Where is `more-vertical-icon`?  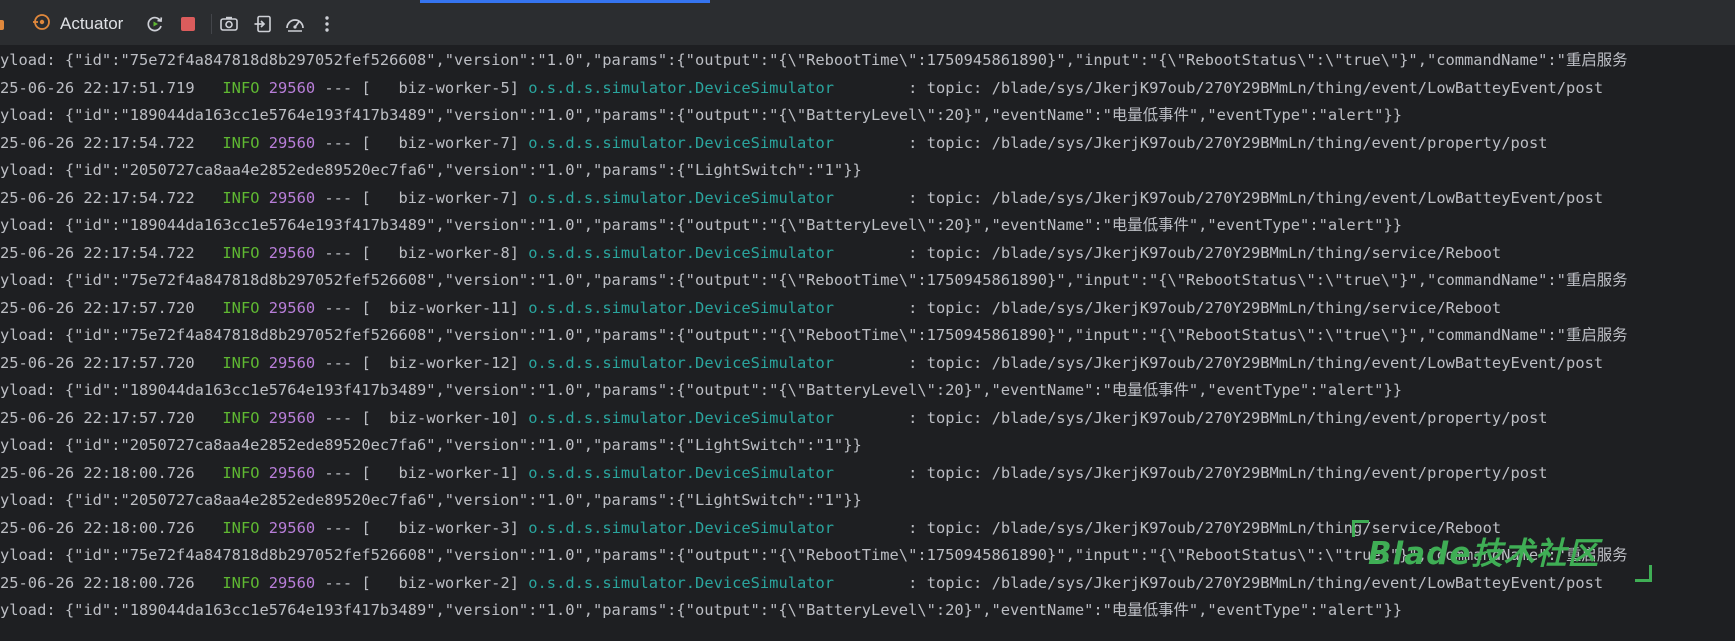
more-vertical-icon is located at coordinates (327, 24).